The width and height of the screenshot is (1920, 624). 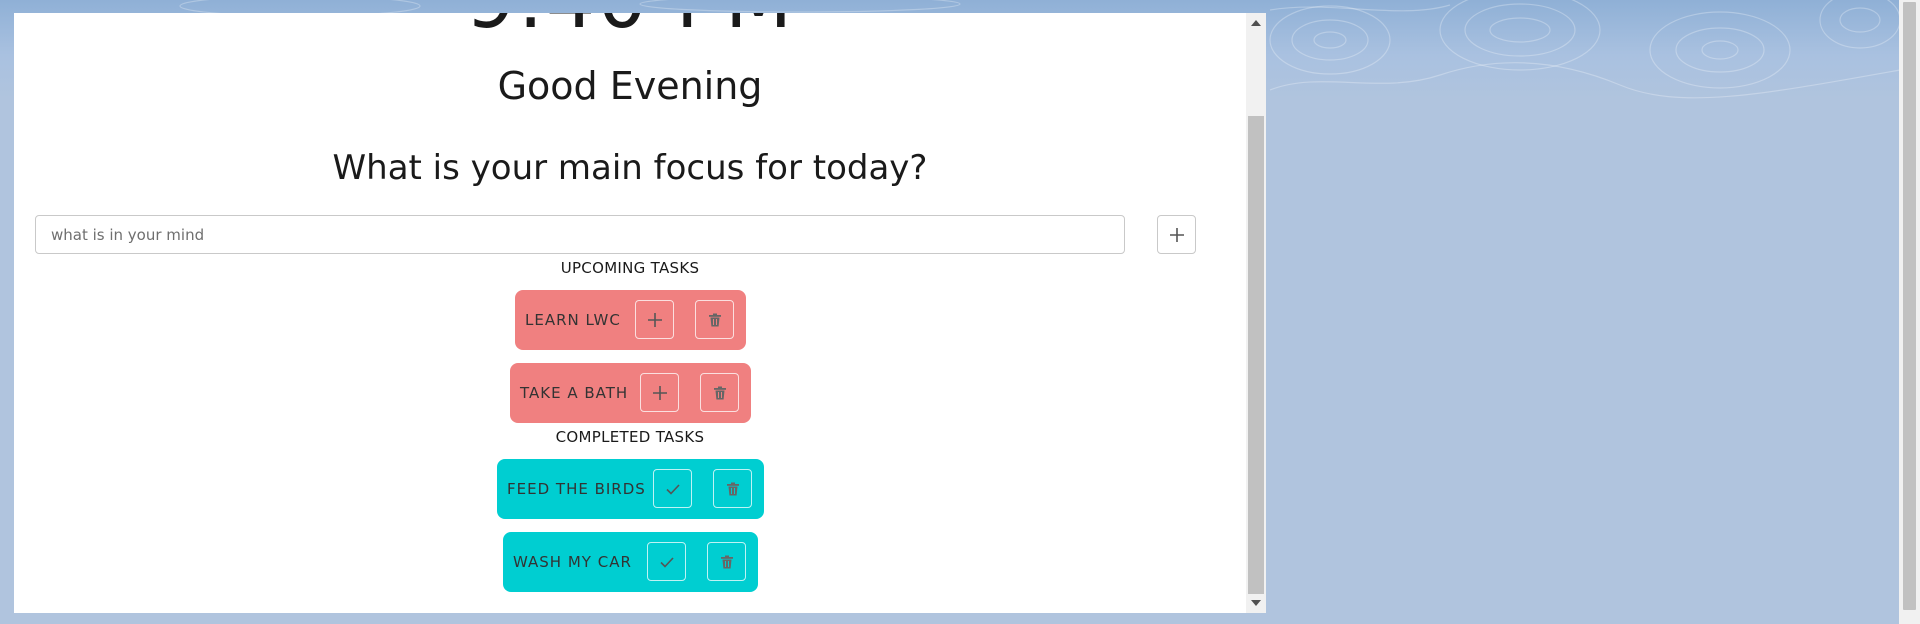 I want to click on card-scrollbar, so click(x=1256, y=313).